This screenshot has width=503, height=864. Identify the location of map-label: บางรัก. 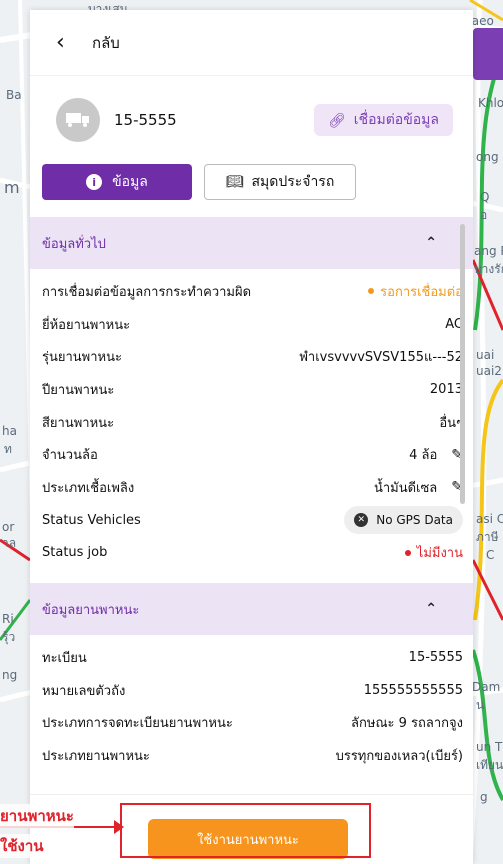
(488, 269).